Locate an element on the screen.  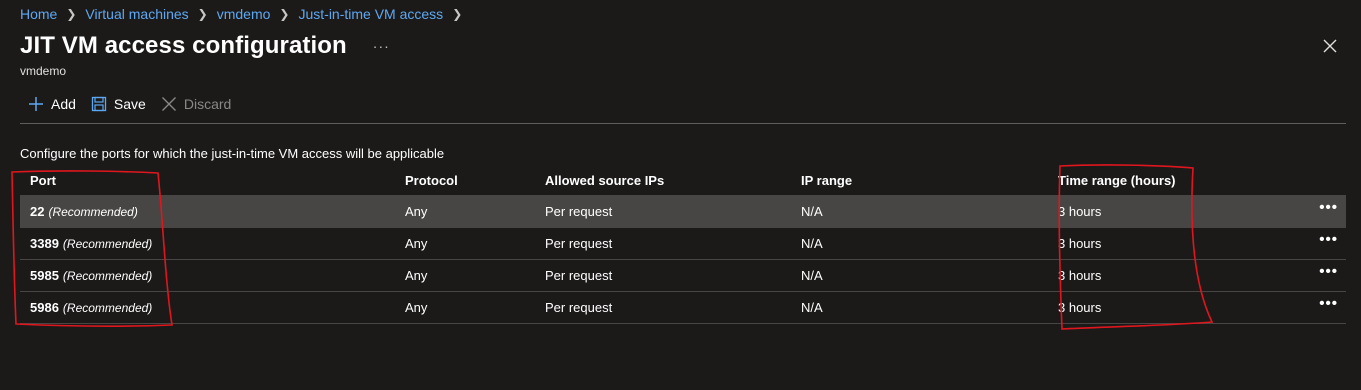
breadcrumb-vmdemo: vmdemo is located at coordinates (244, 14).